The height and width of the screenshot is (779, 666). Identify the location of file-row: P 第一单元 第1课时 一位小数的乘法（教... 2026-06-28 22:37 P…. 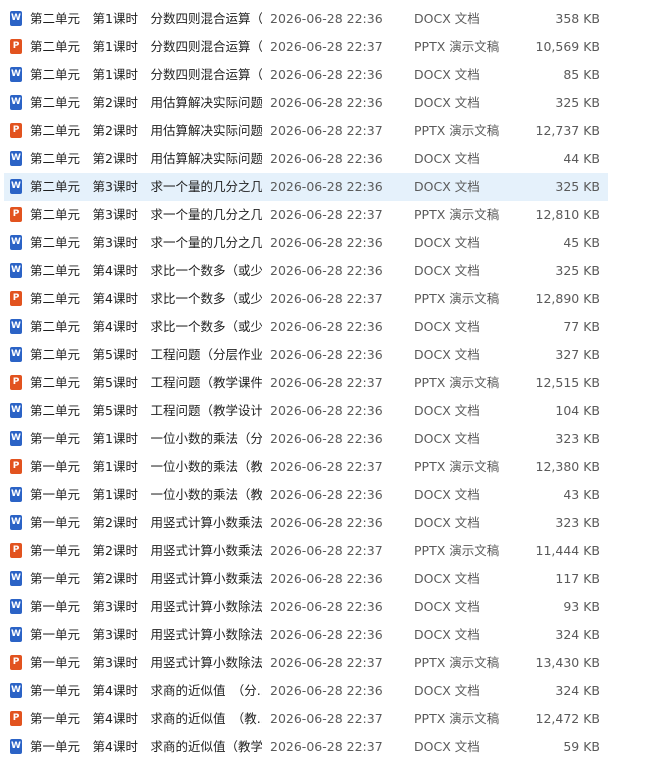
(306, 467).